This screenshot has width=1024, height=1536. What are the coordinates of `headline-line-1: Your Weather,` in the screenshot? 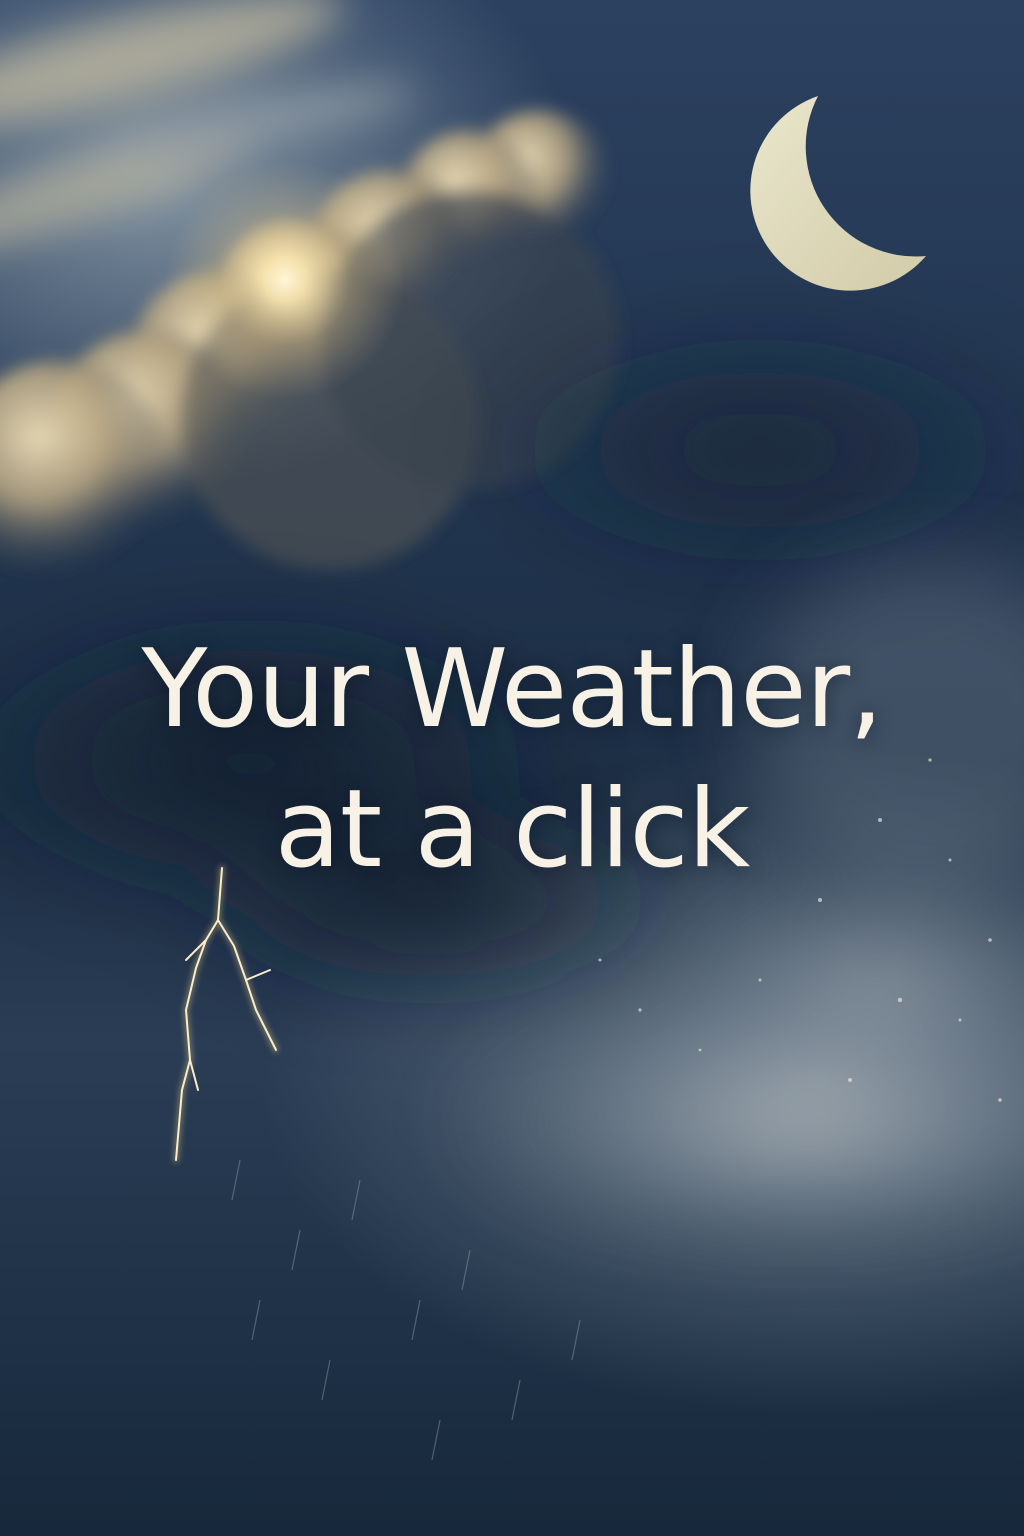 It's located at (512, 689).